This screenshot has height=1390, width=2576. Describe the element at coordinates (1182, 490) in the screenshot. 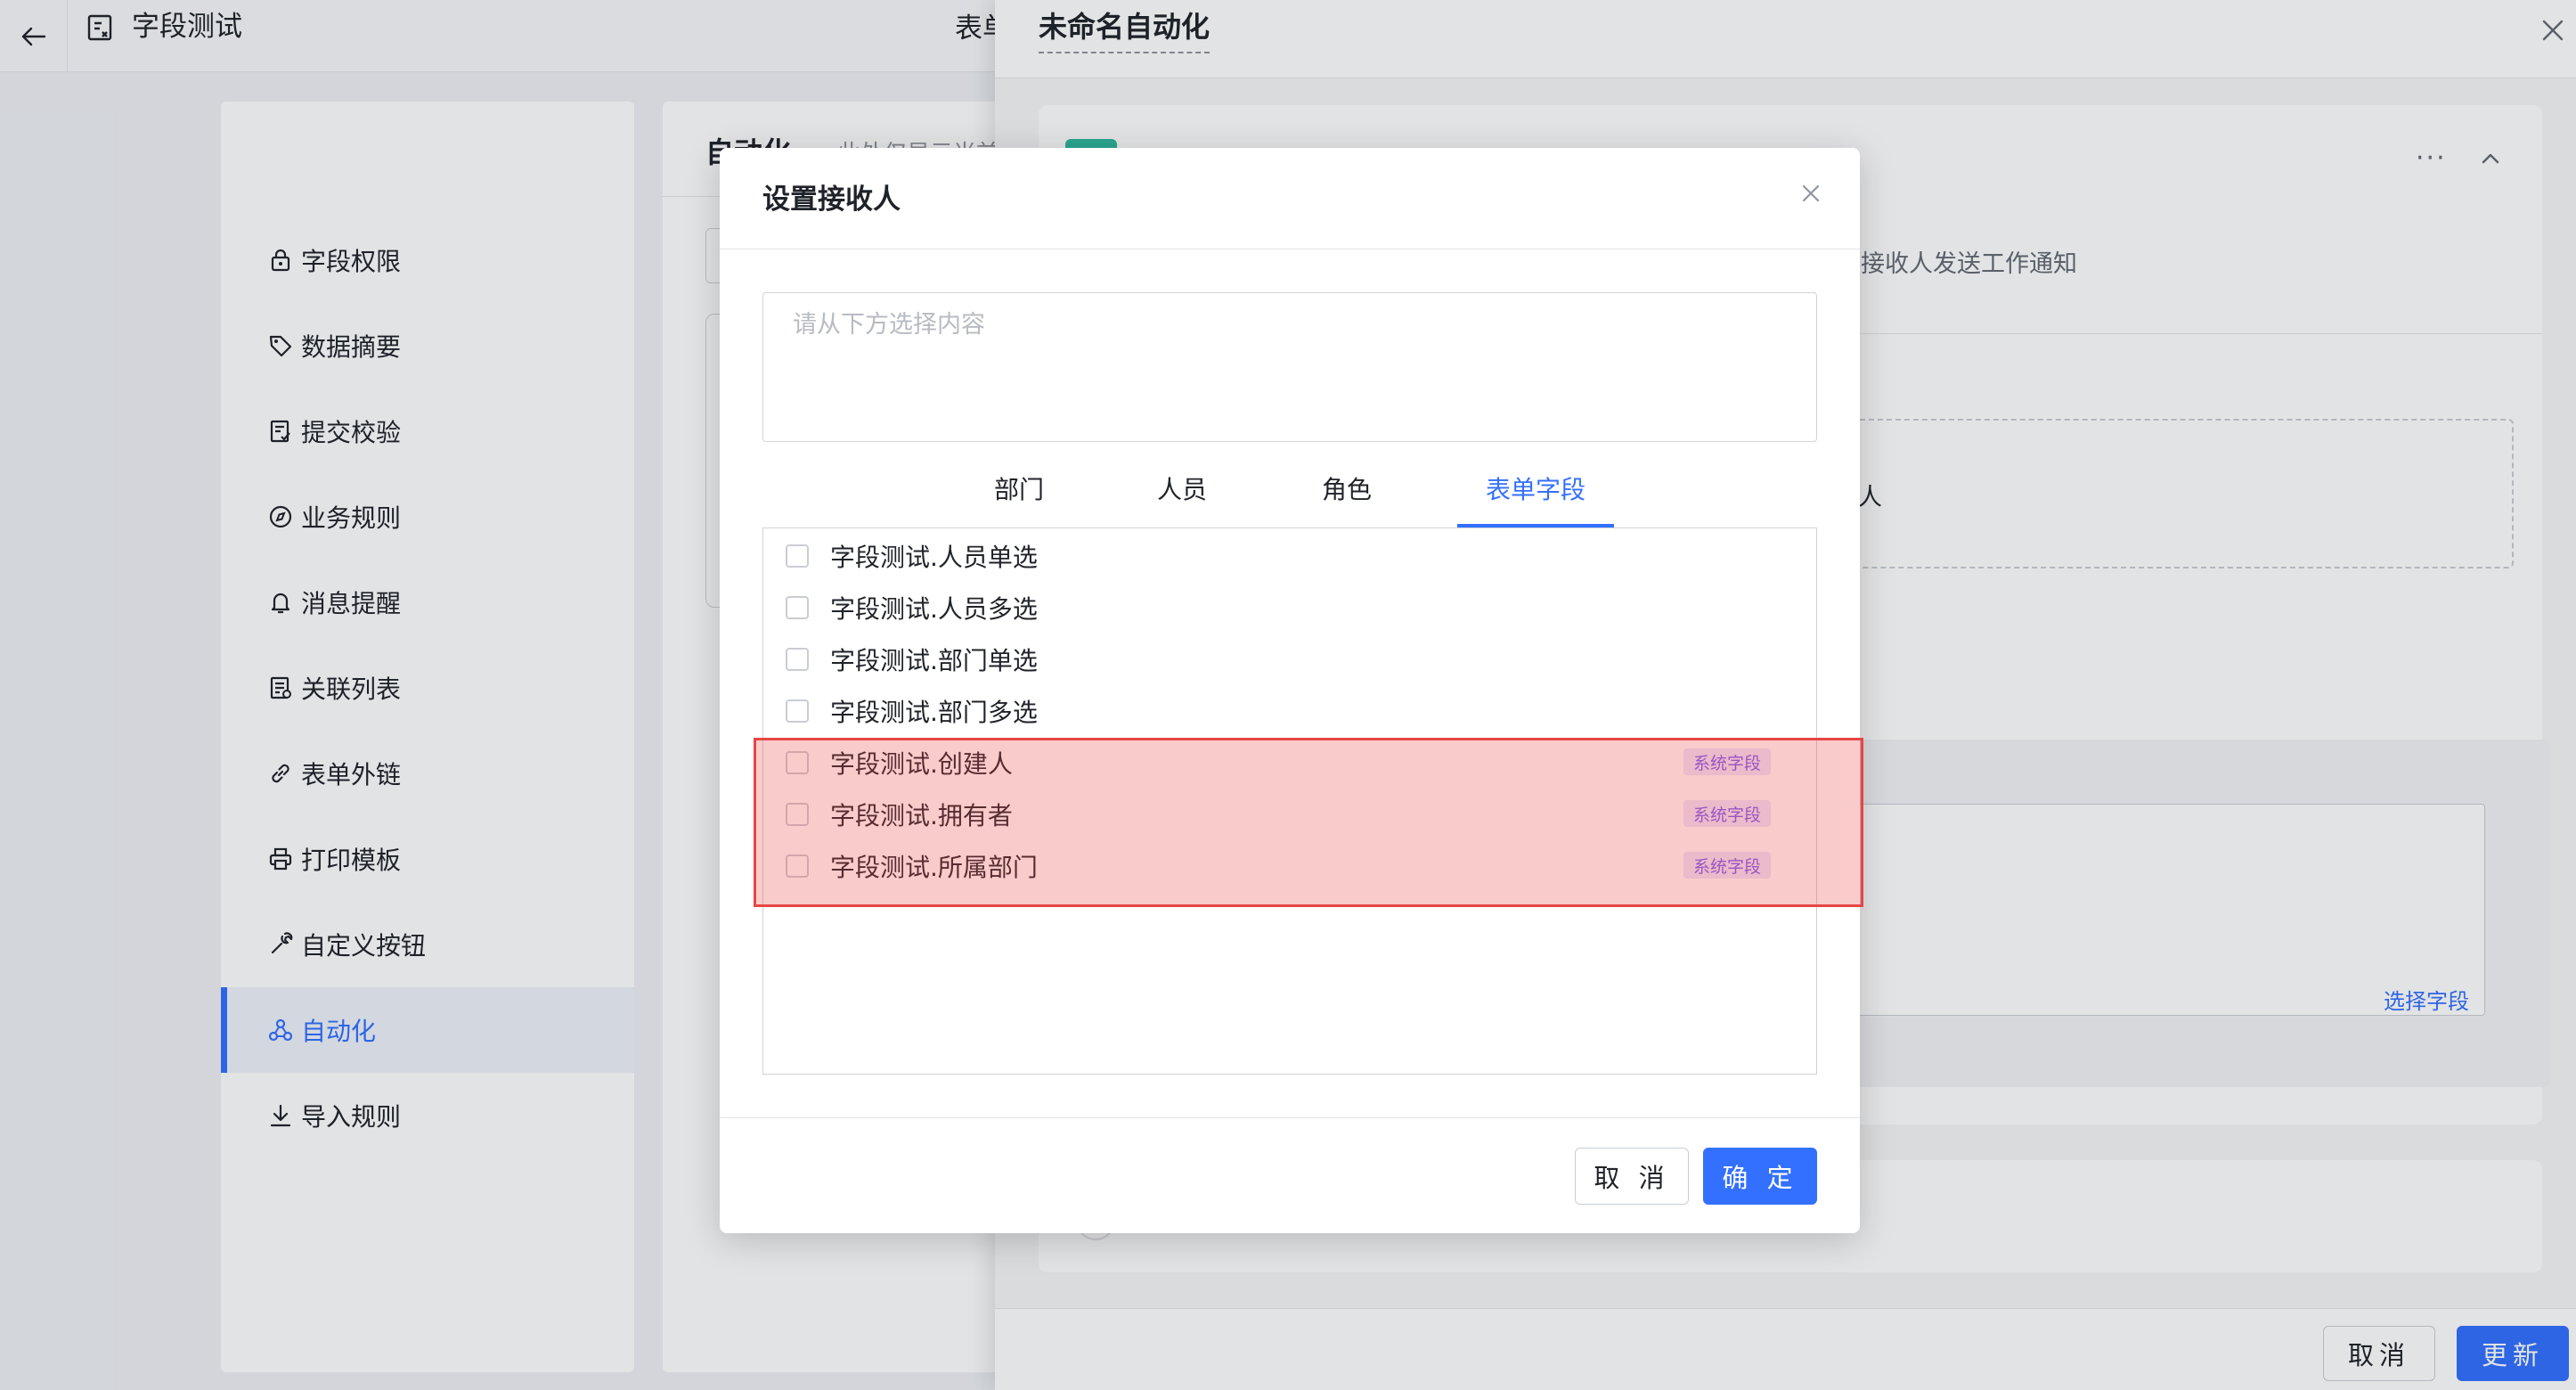

I see `tab-member: 人员` at that location.